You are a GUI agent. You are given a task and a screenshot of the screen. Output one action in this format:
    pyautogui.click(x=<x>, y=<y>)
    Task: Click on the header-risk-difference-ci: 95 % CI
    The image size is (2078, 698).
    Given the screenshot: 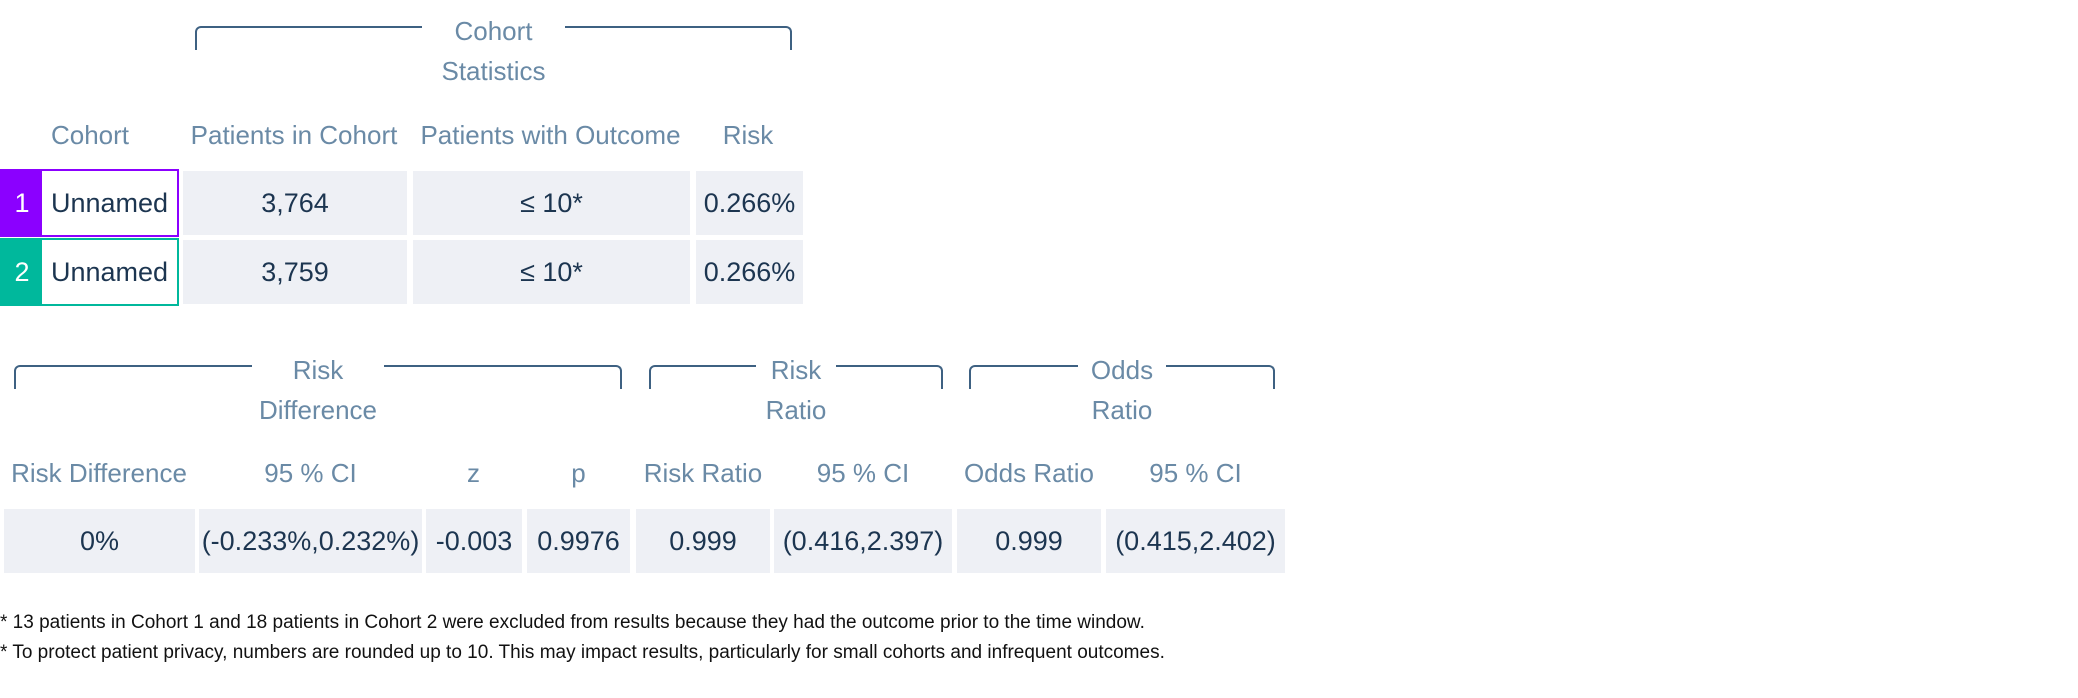 What is the action you would take?
    pyautogui.click(x=310, y=473)
    